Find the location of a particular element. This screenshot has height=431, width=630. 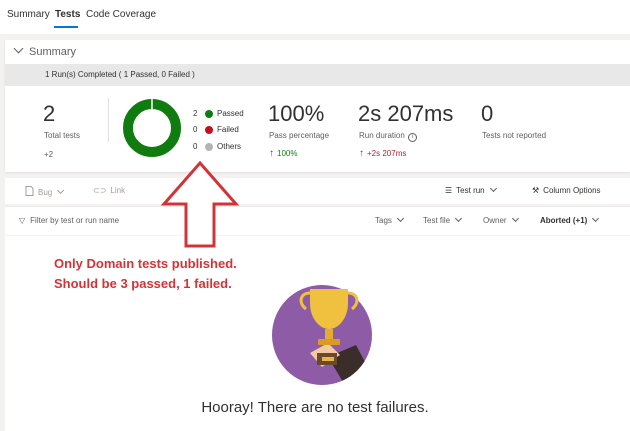

divider is located at coordinates (108, 120).